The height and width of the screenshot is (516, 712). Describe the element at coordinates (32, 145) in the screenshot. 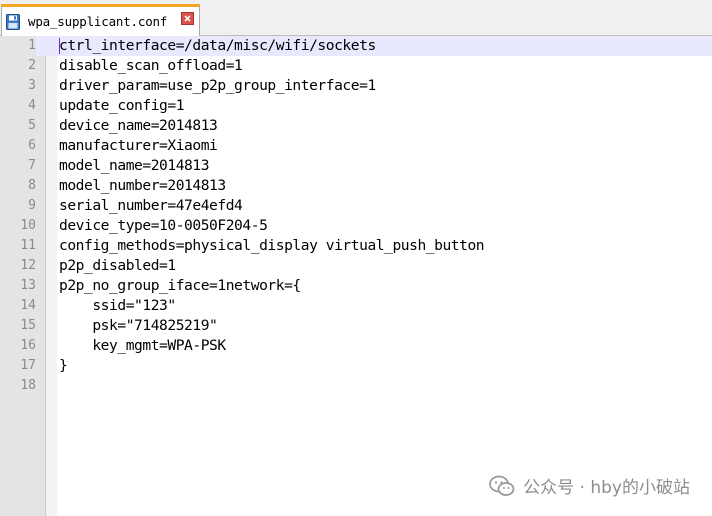

I see `line-number: 6` at that location.